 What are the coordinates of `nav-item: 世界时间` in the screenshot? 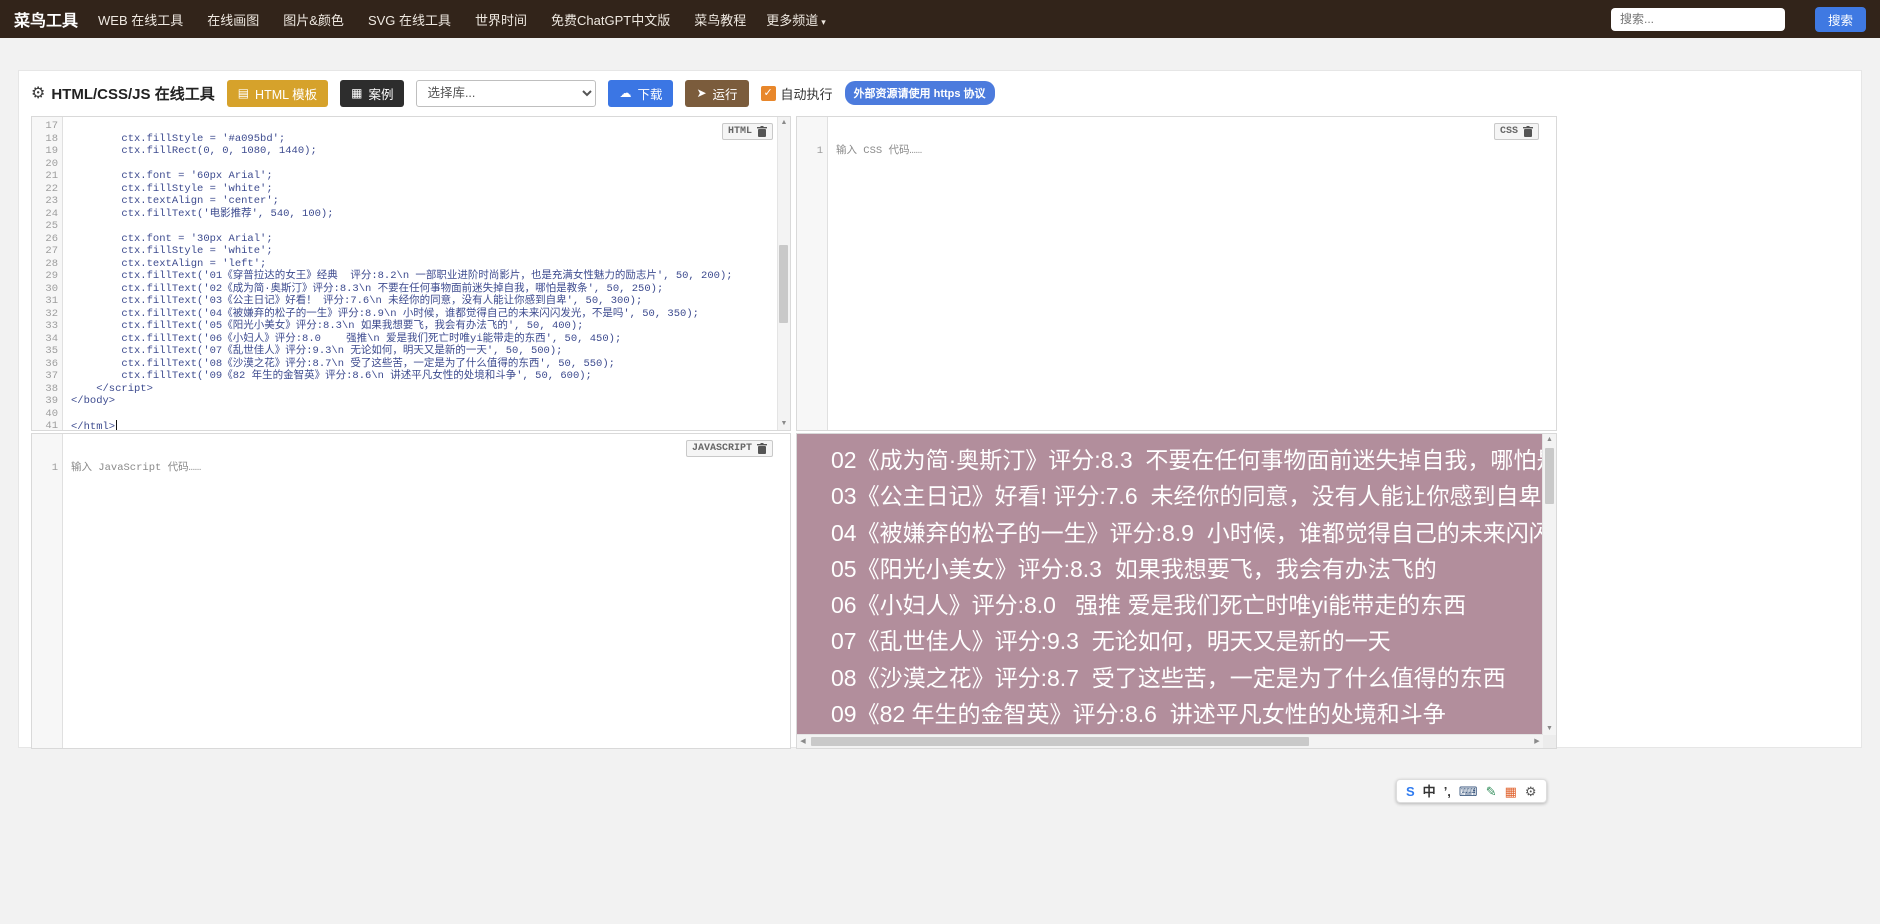 It's located at (501, 19).